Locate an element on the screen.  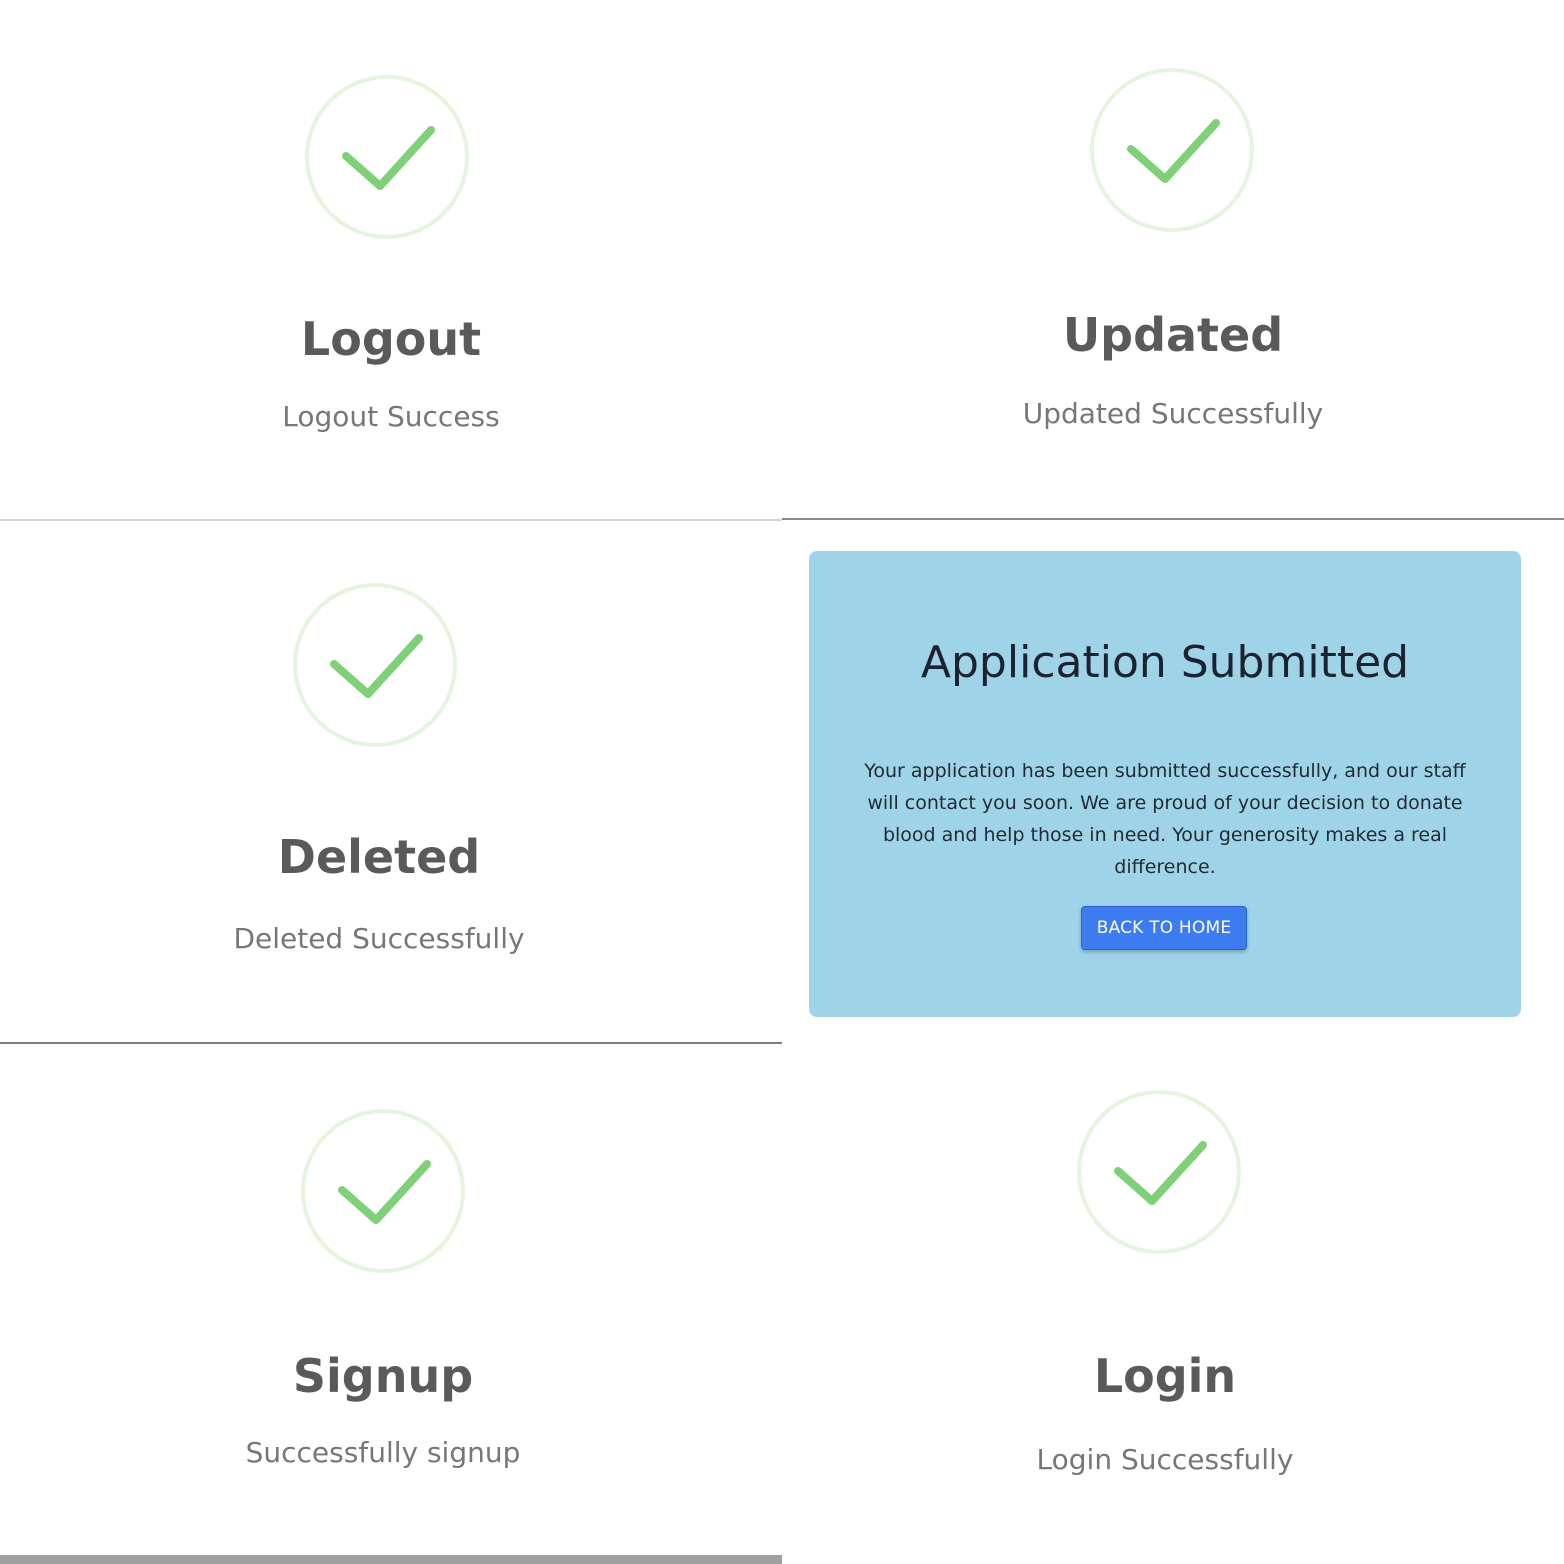
application-title: Application Submitted is located at coordinates (1165, 662).